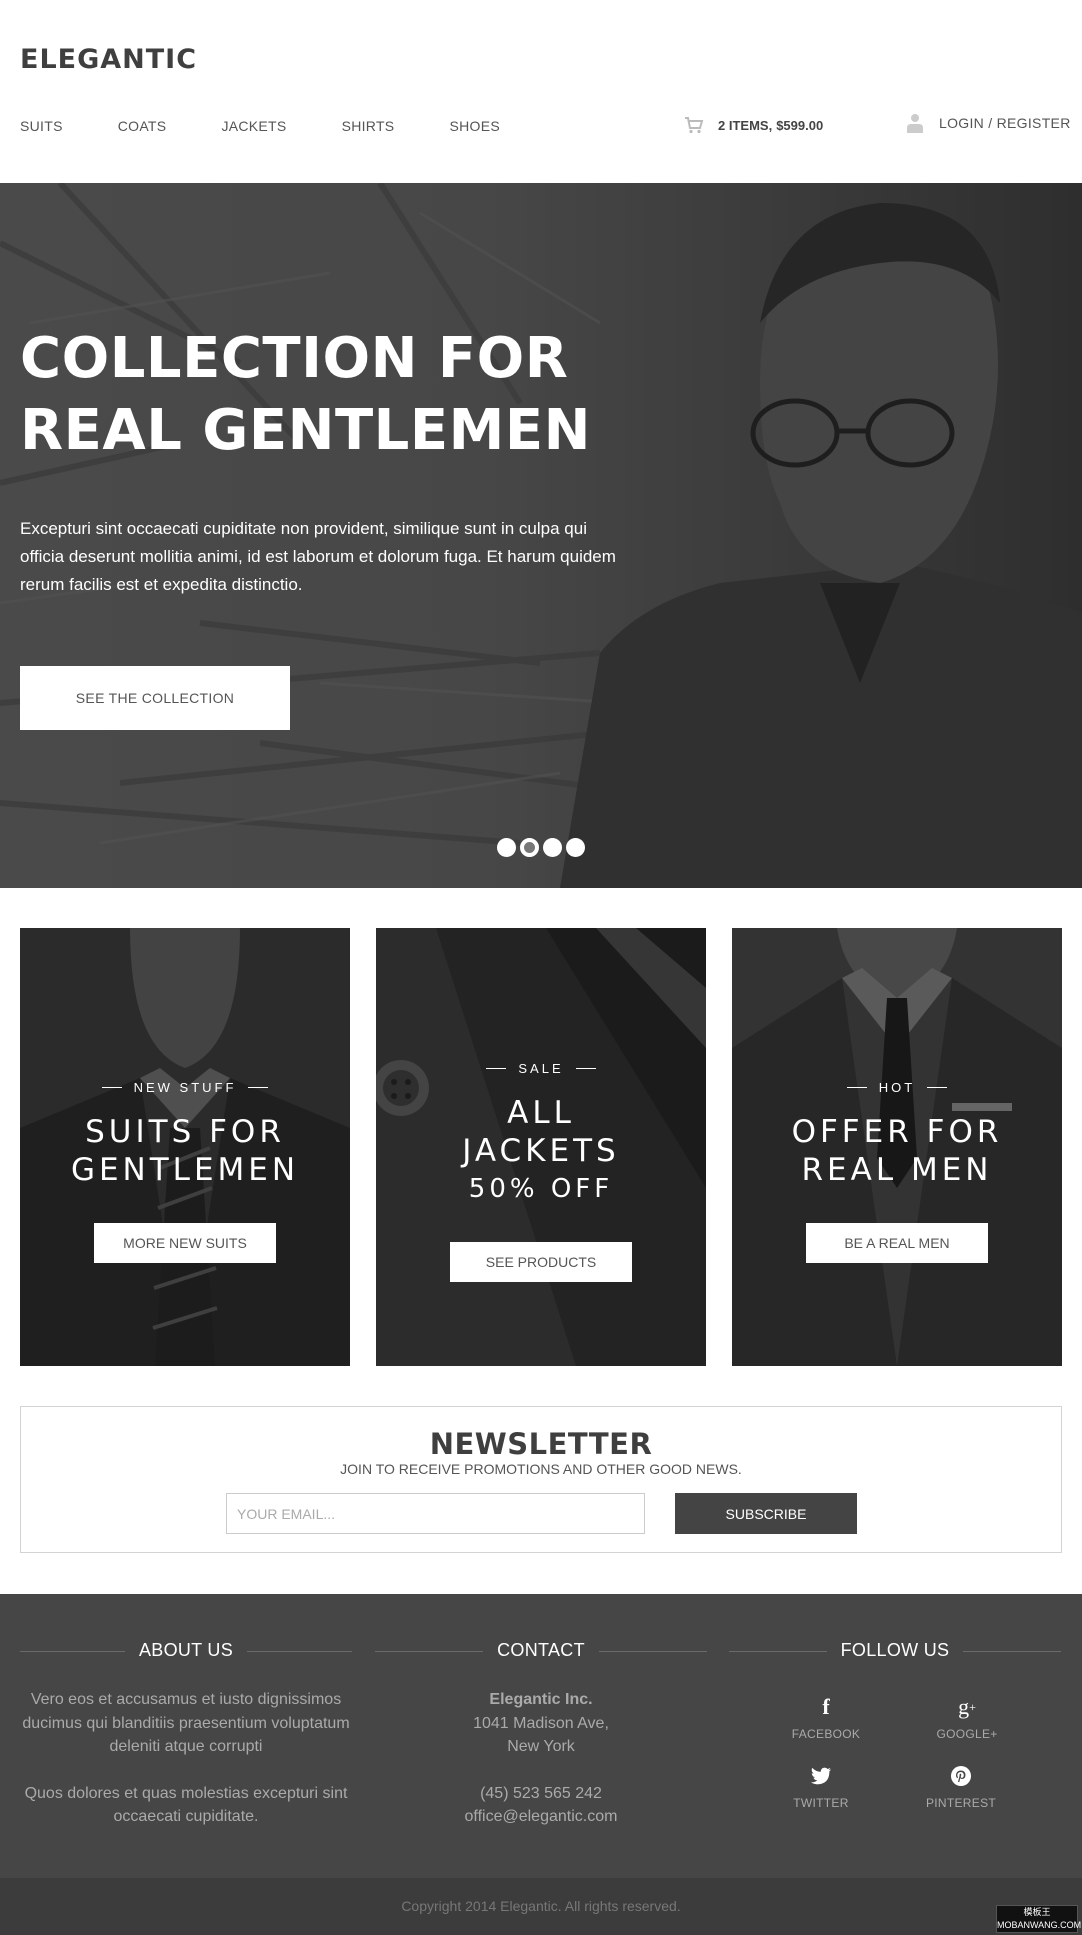 The width and height of the screenshot is (1082, 1935). I want to click on be-a-real-men-button: BE A REAL MEN, so click(897, 1243).